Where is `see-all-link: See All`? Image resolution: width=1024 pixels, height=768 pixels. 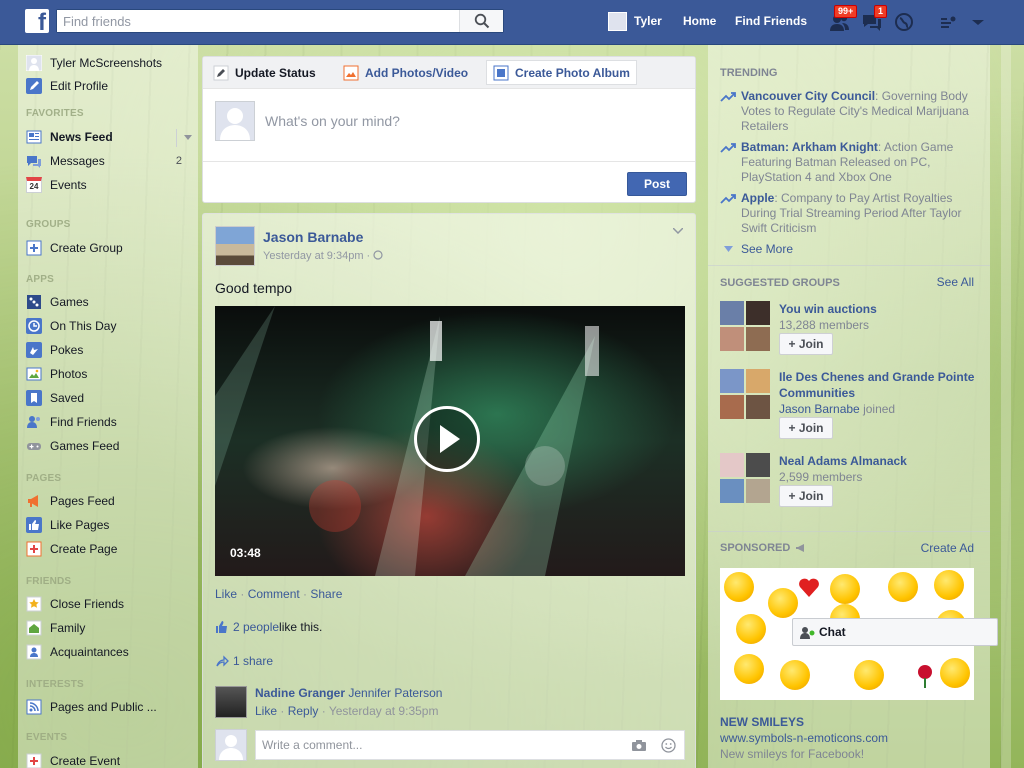 see-all-link: See All is located at coordinates (955, 282).